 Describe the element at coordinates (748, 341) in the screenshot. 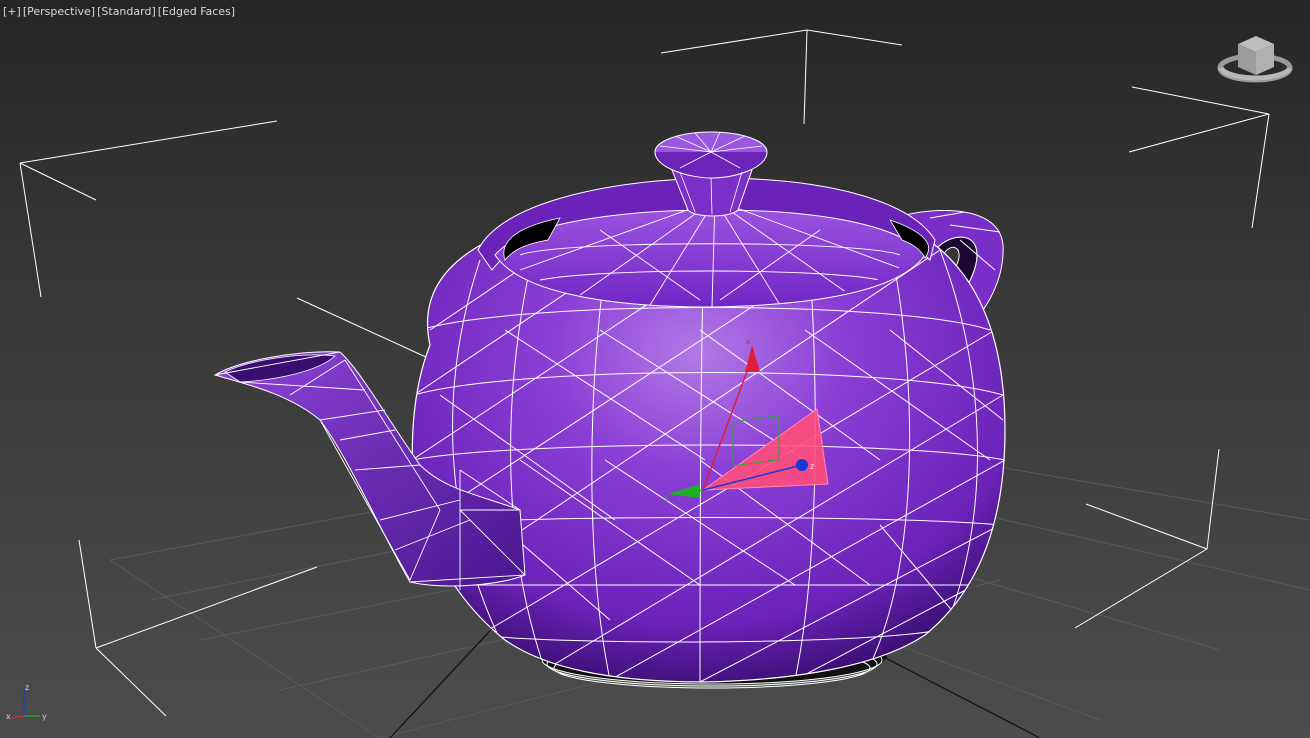

I see `gizmo-x-label: x` at that location.